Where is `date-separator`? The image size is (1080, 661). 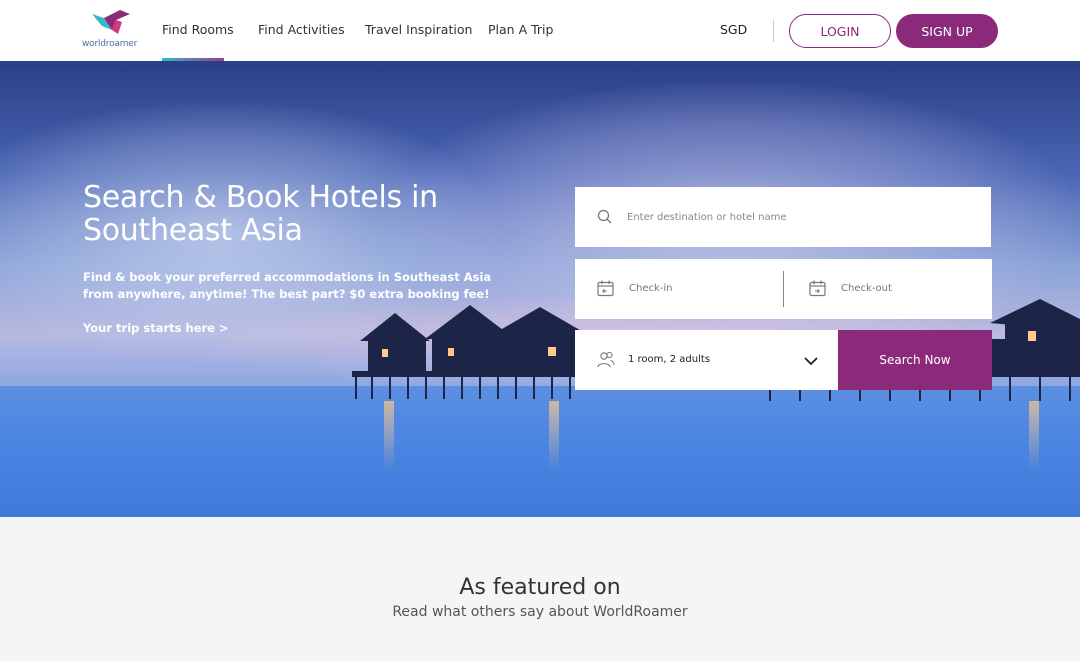
date-separator is located at coordinates (783, 289).